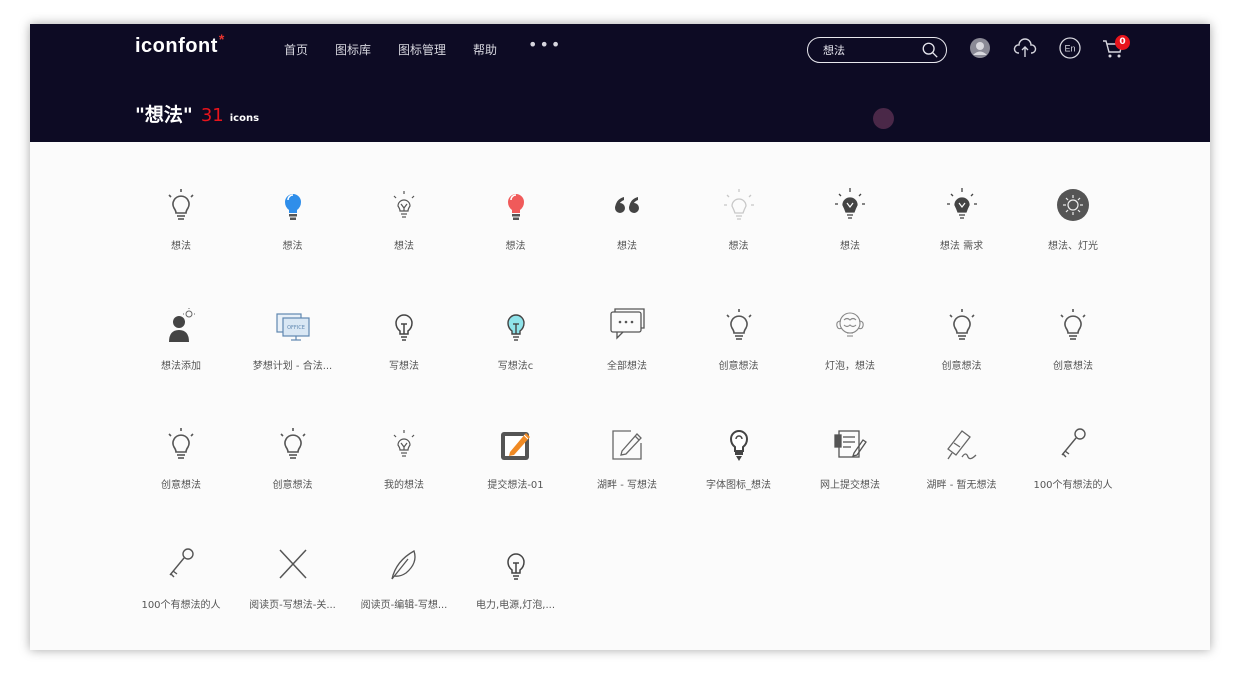  What do you see at coordinates (962, 224) in the screenshot?
I see `icon-card: 想法 需求` at bounding box center [962, 224].